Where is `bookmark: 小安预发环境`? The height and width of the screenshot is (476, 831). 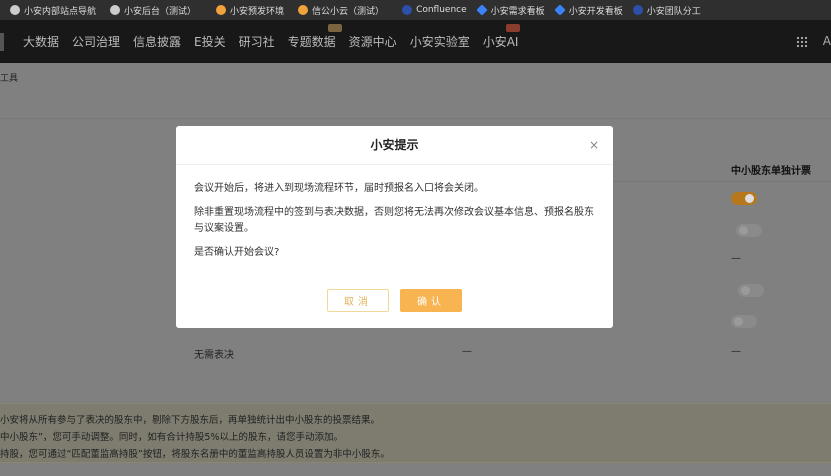
bookmark: 小安预发环境 is located at coordinates (250, 10).